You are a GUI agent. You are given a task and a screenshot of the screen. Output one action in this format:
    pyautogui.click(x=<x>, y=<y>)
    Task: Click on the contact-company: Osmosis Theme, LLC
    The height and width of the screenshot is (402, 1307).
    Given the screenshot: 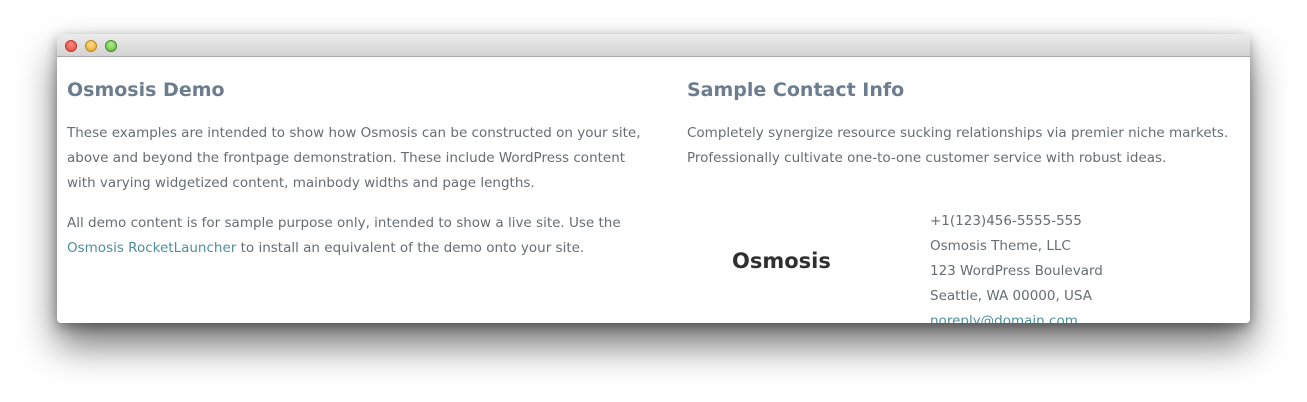 What is the action you would take?
    pyautogui.click(x=1000, y=246)
    